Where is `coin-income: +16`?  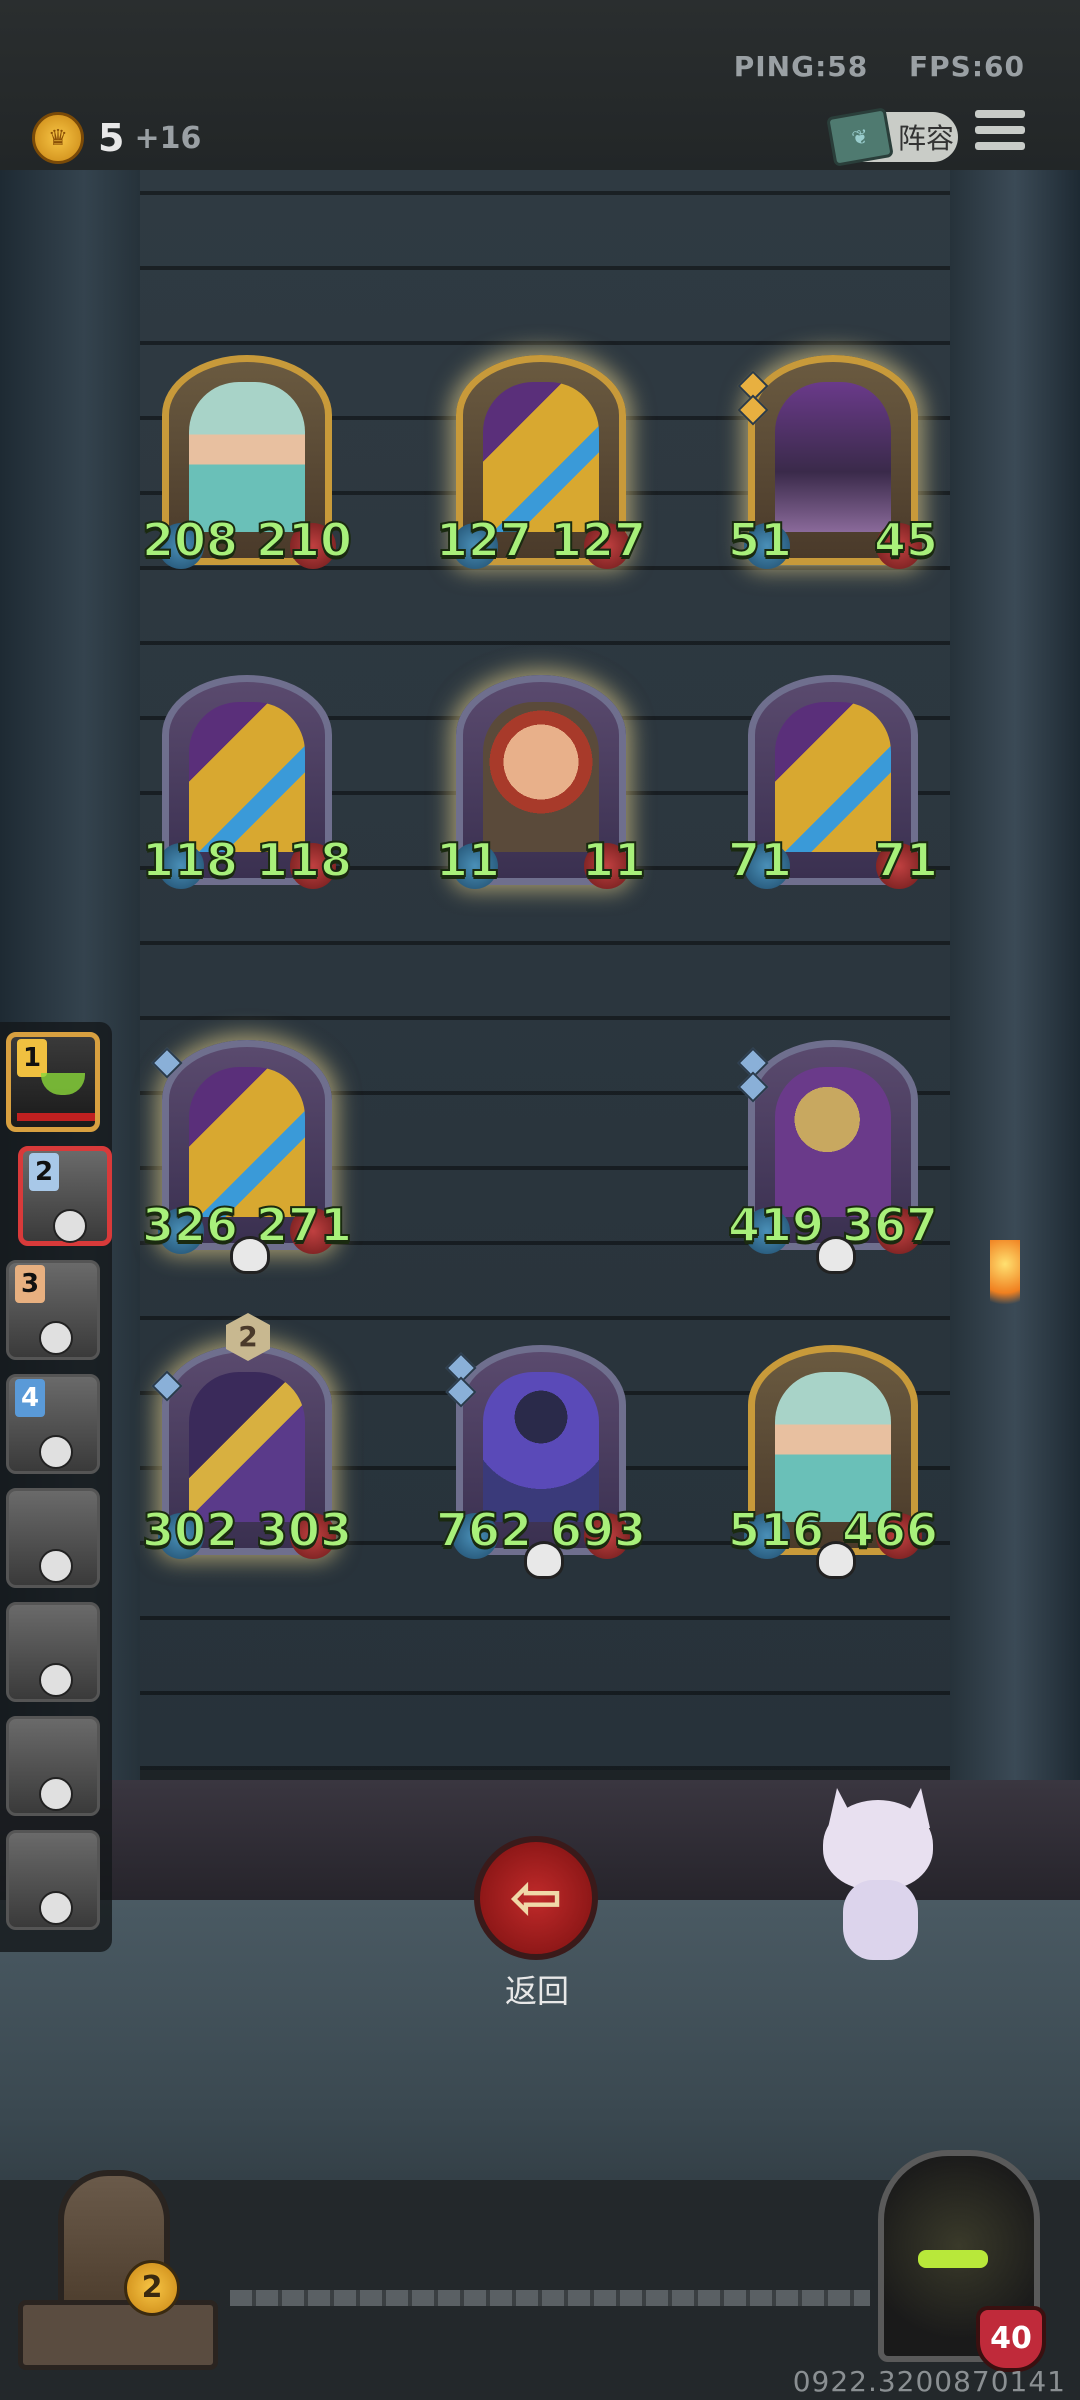
coin-income: +16 is located at coordinates (168, 138).